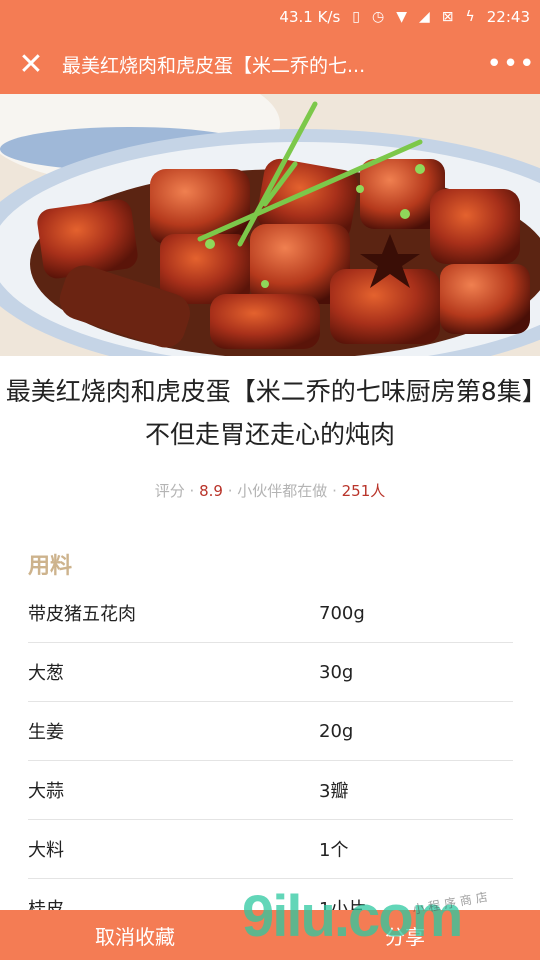 Image resolution: width=540 pixels, height=960 pixels. I want to click on ingredient-row: 生姜 20g, so click(270, 731).